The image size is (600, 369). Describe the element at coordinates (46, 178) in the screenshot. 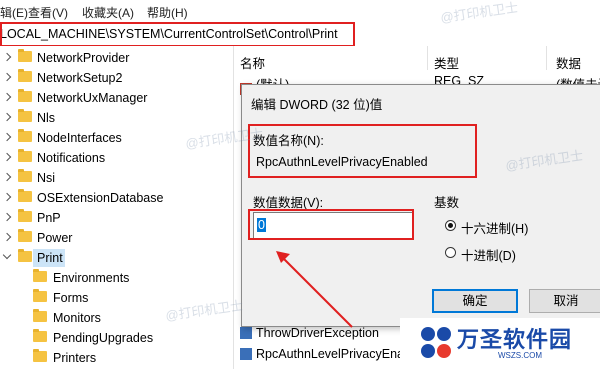

I see `tree-item-label: Nsi` at that location.